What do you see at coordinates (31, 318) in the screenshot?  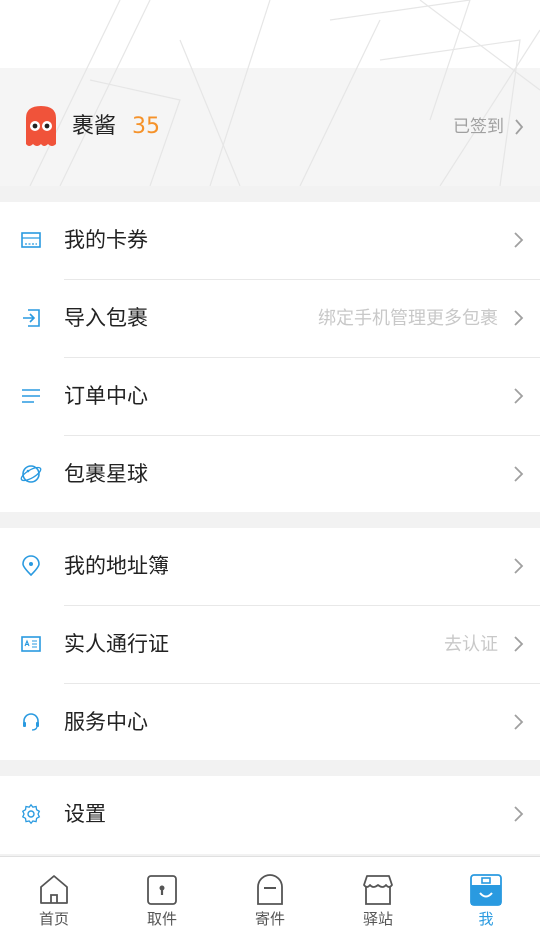 I see `import-icon` at bounding box center [31, 318].